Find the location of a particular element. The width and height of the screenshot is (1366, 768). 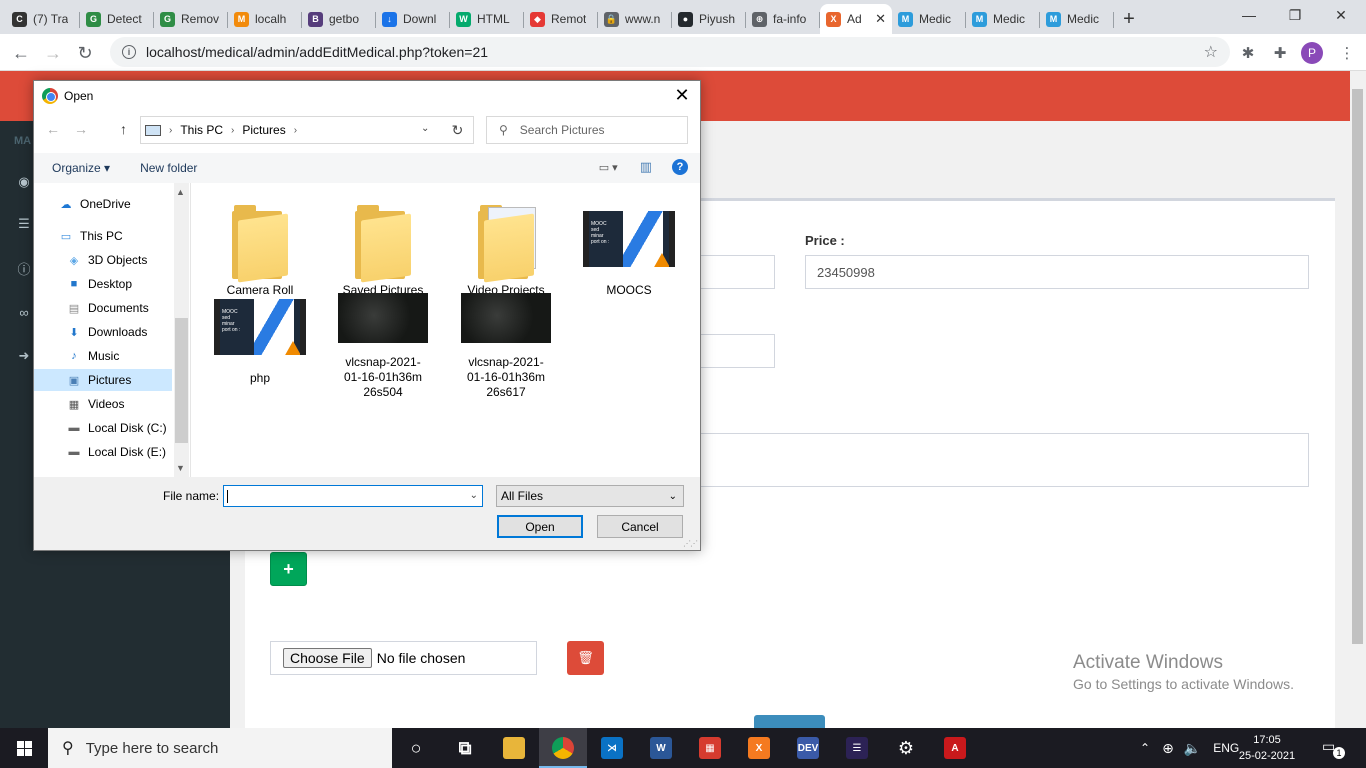

browser-tab: W HTML is located at coordinates (487, 19).